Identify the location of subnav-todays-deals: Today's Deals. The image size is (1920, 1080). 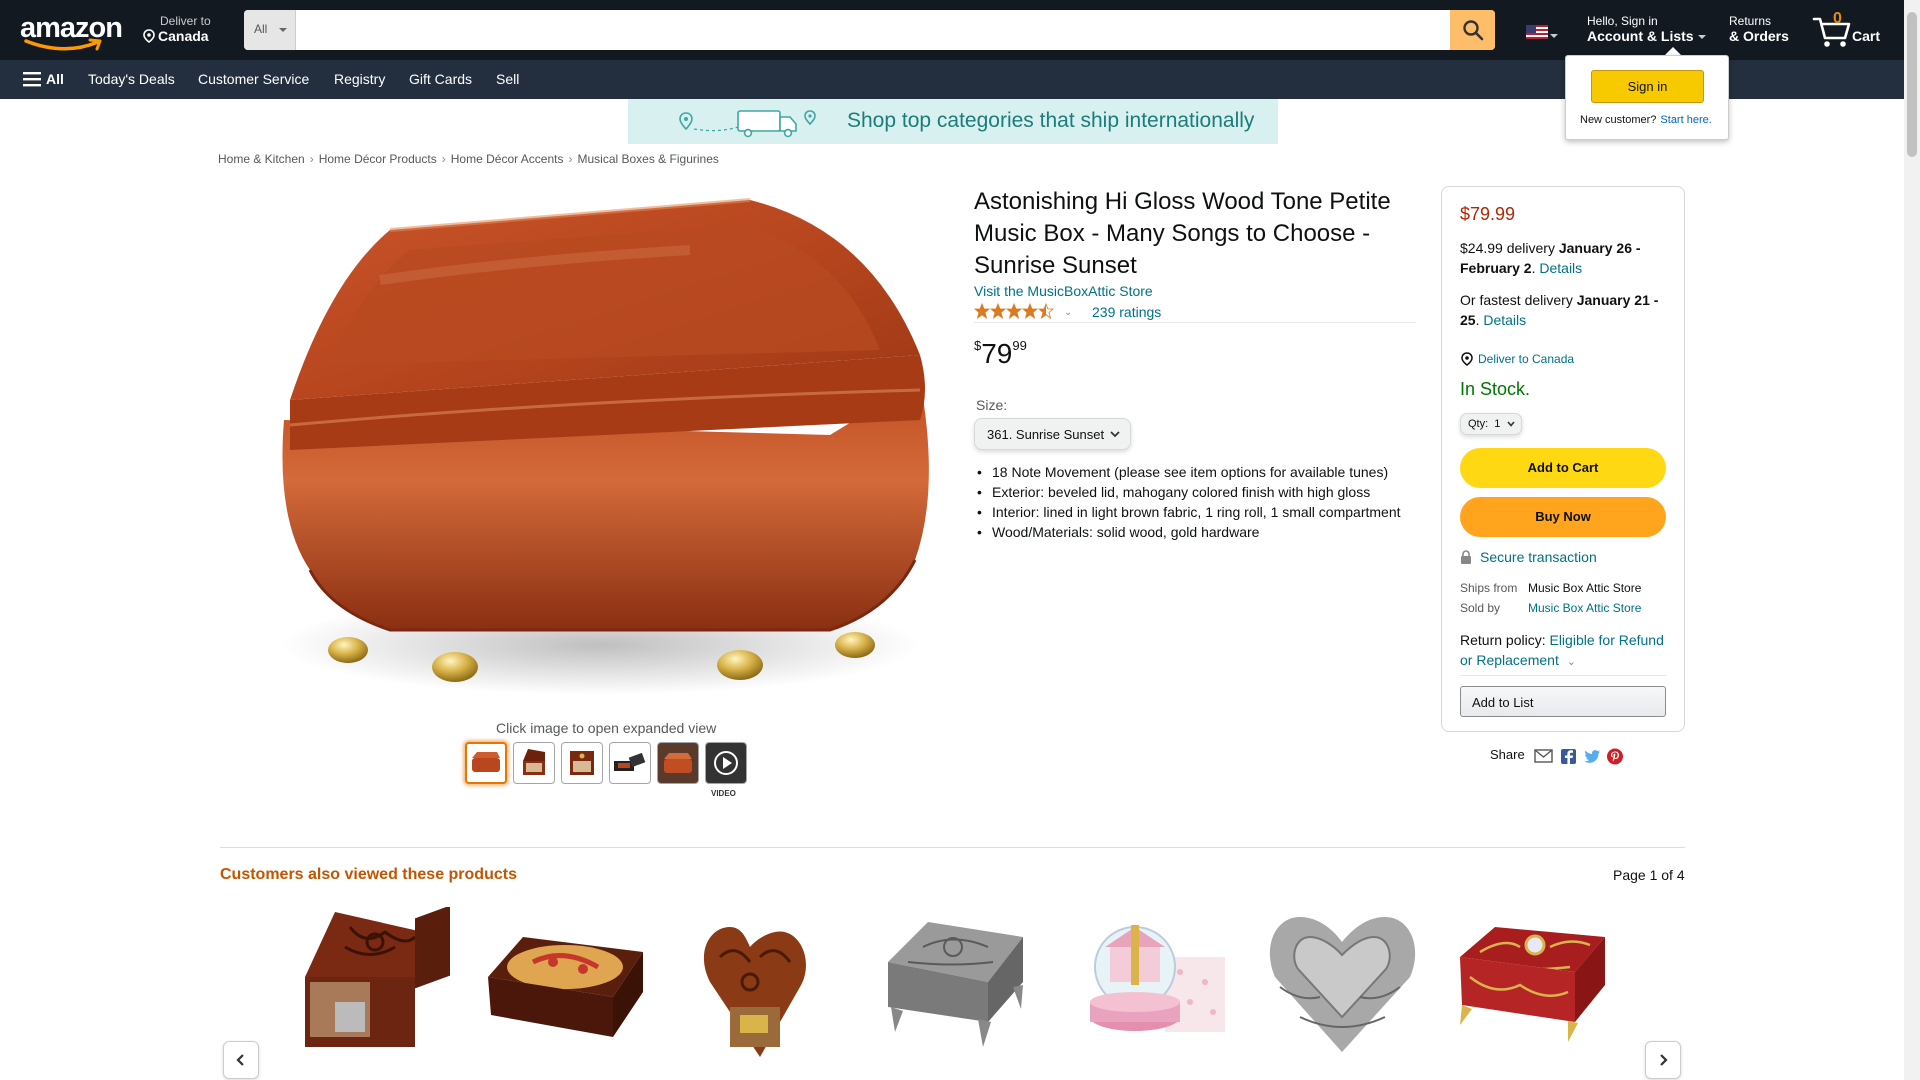
(131, 79).